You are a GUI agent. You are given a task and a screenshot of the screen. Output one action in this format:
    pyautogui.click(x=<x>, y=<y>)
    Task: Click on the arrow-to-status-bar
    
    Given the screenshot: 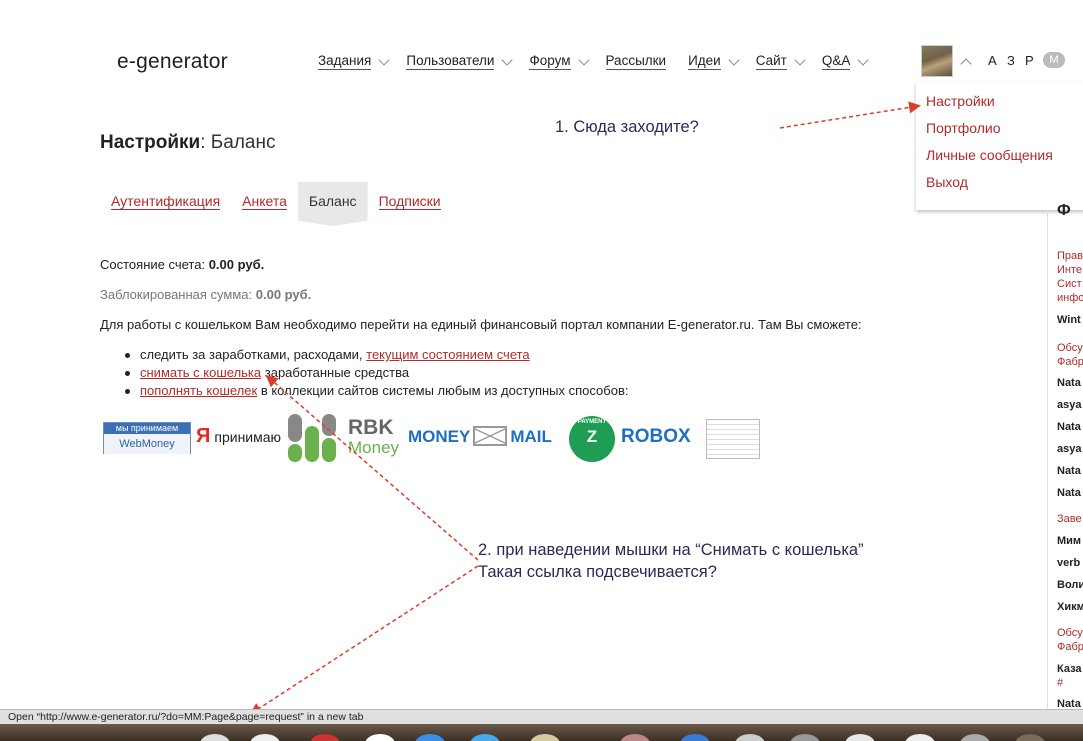 What is the action you would take?
    pyautogui.click(x=364, y=640)
    